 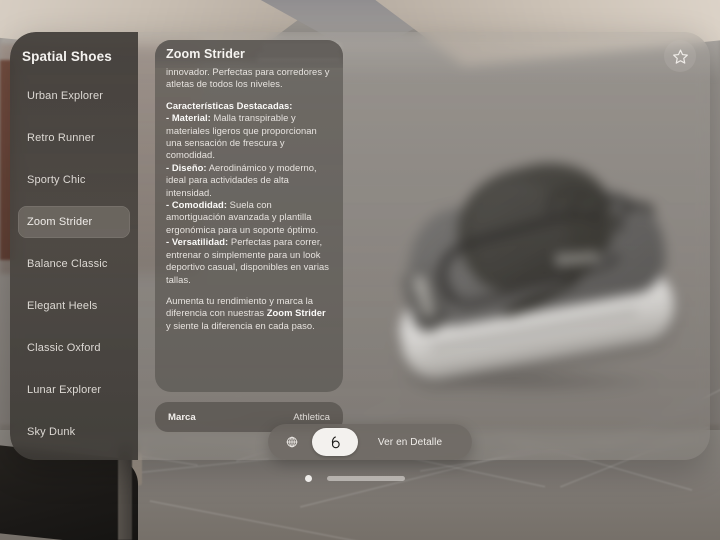 What do you see at coordinates (51, 432) in the screenshot?
I see `sidebar-item-label: Sky Dunk` at bounding box center [51, 432].